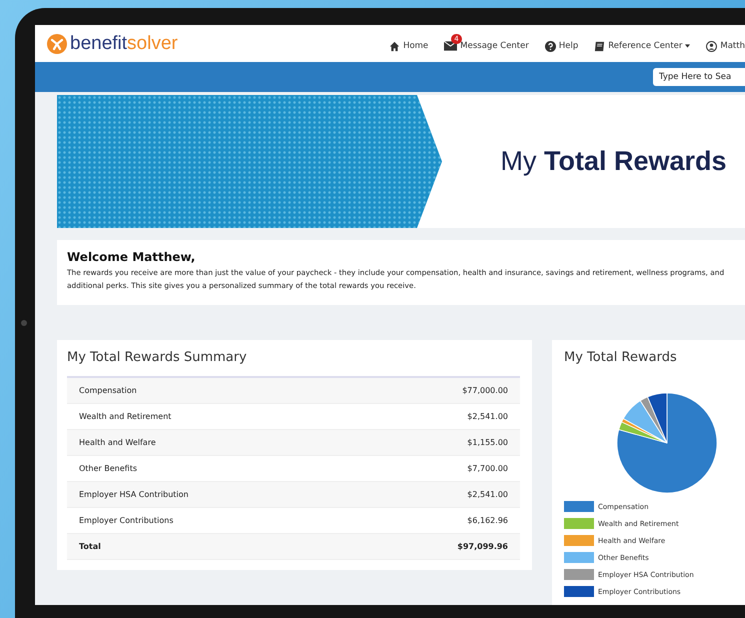  I want to click on table-cell: Compensation, so click(108, 390).